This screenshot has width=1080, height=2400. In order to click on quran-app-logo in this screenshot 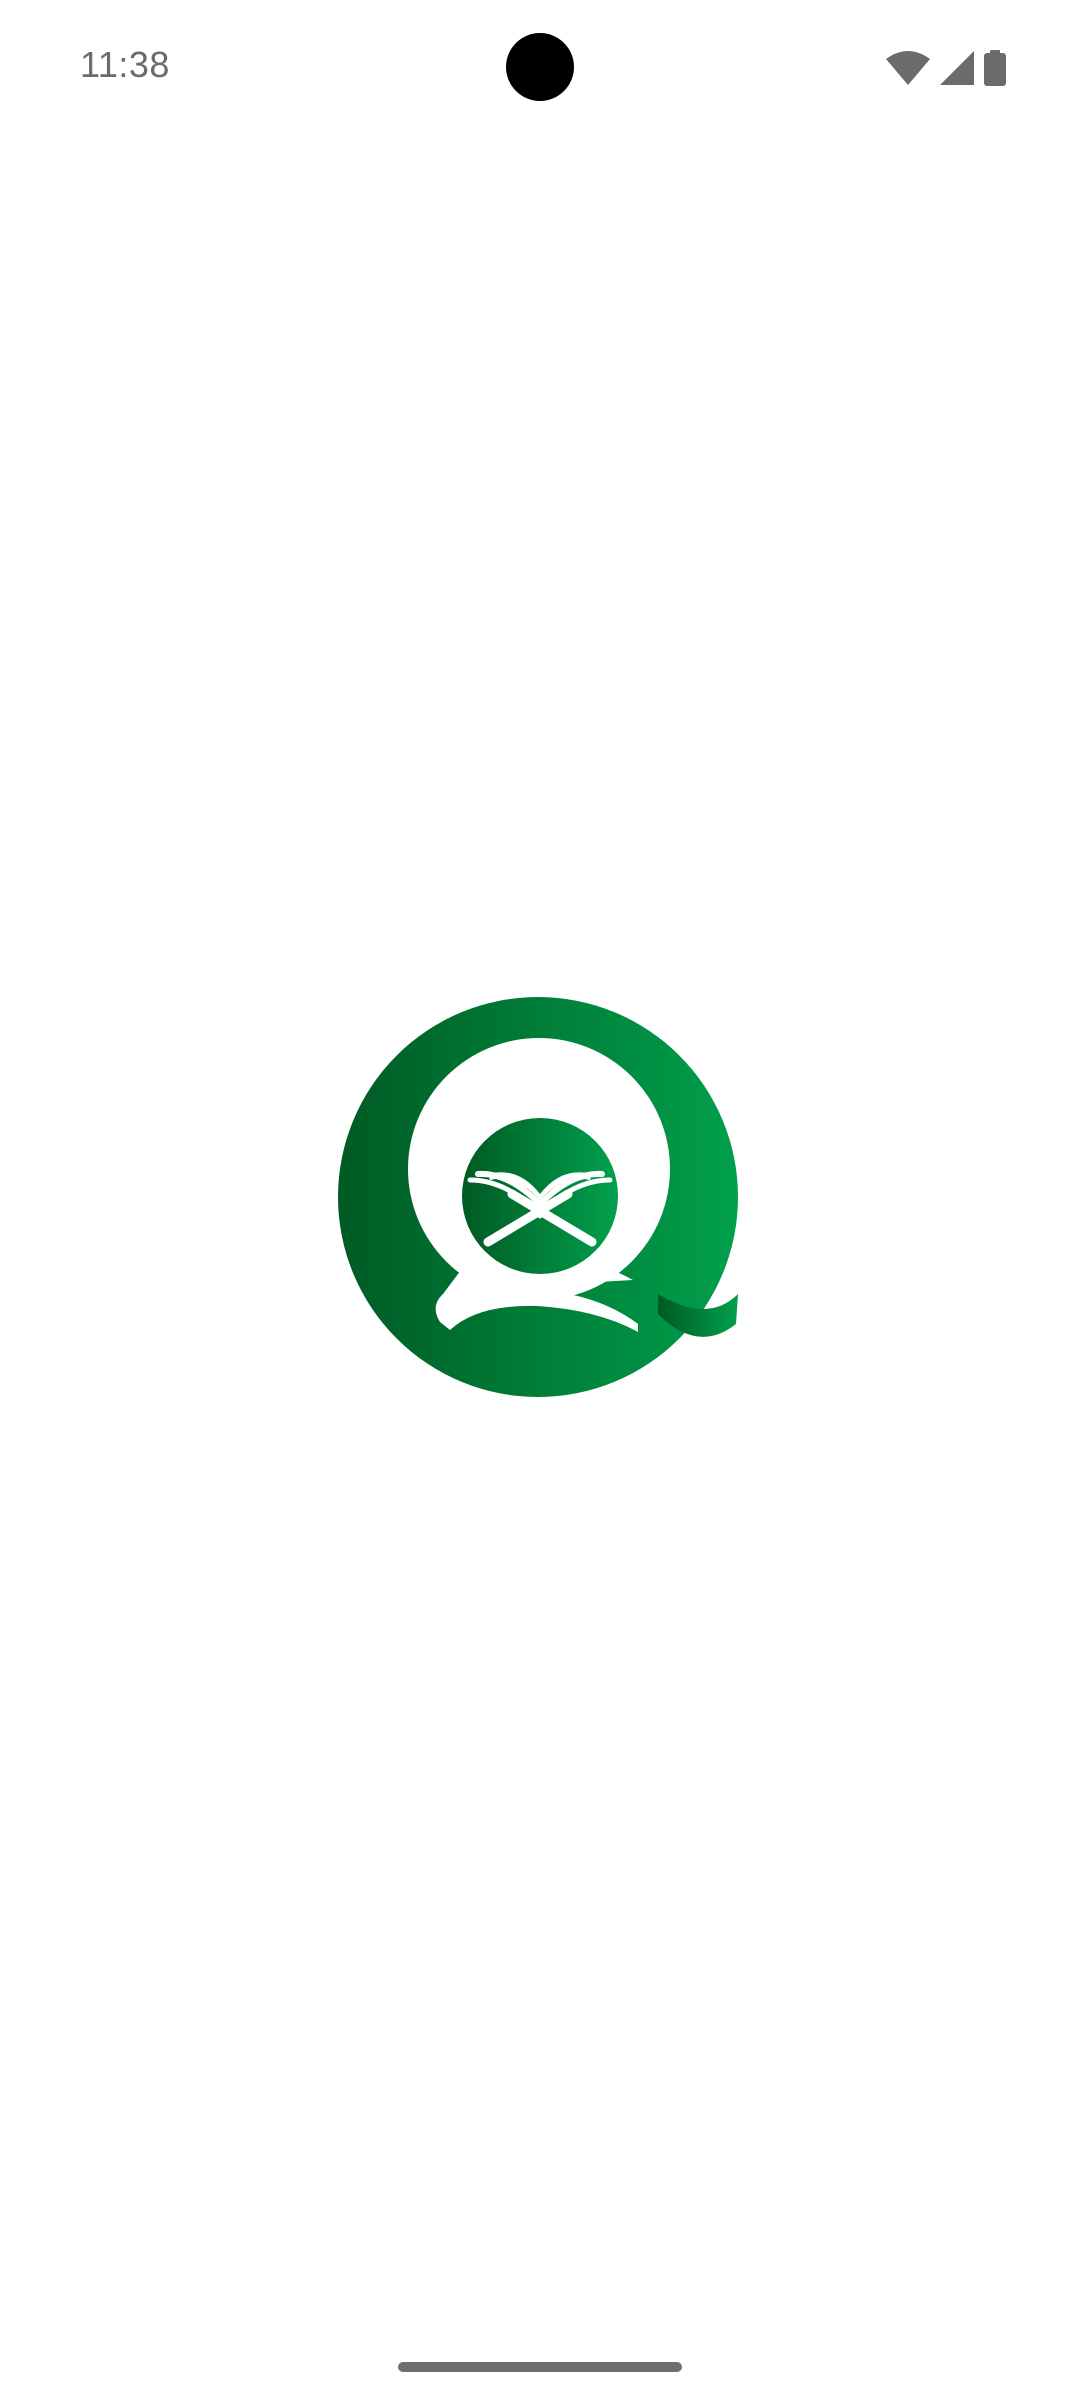, I will do `click(541, 1197)`.